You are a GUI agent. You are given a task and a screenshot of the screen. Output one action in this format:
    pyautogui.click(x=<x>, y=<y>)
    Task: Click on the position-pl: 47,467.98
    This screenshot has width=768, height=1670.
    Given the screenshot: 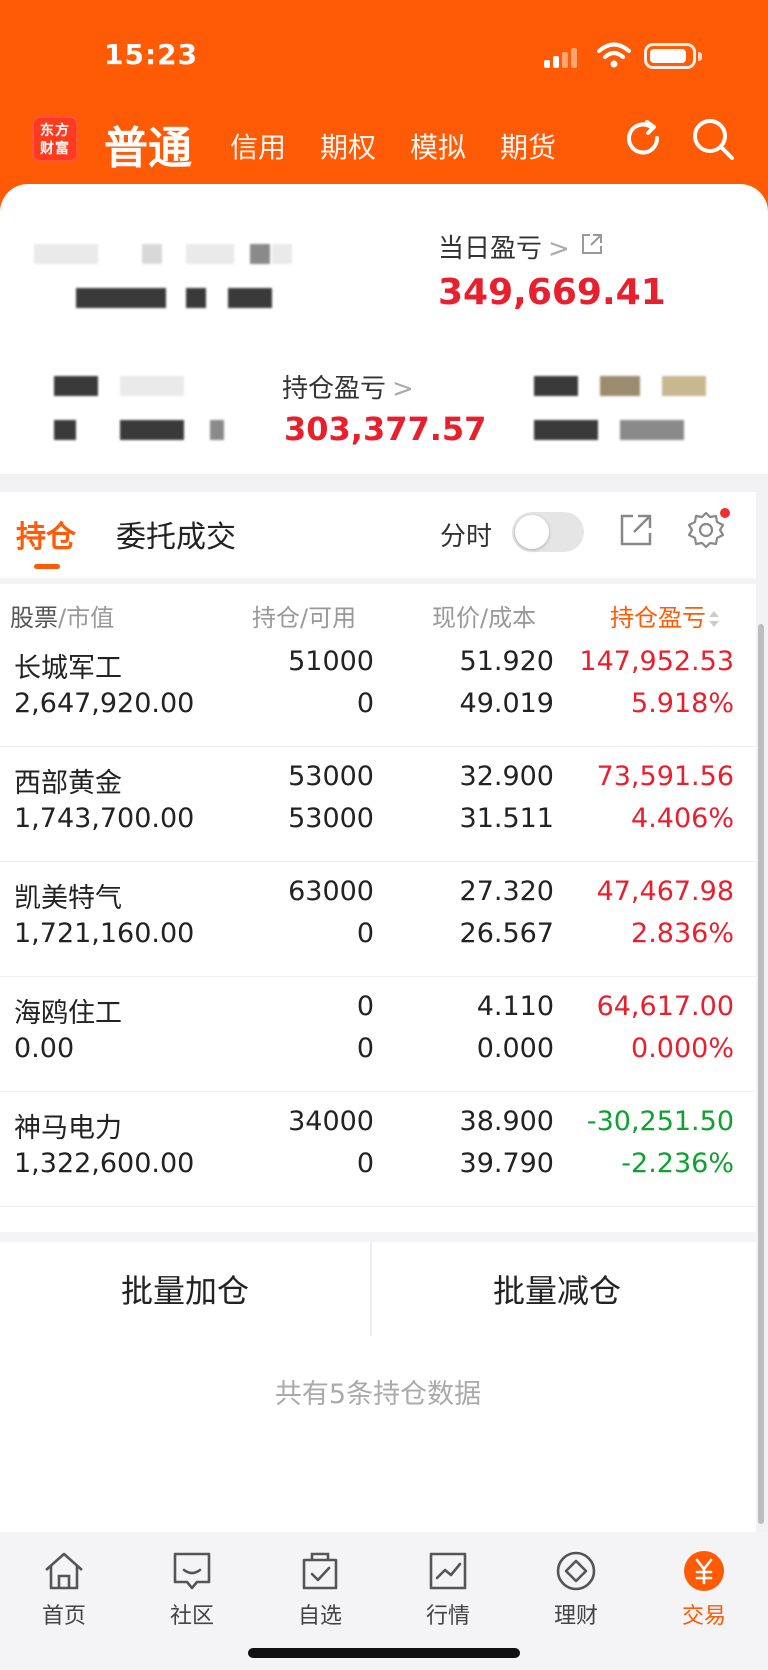 What is the action you would take?
    pyautogui.click(x=665, y=891)
    